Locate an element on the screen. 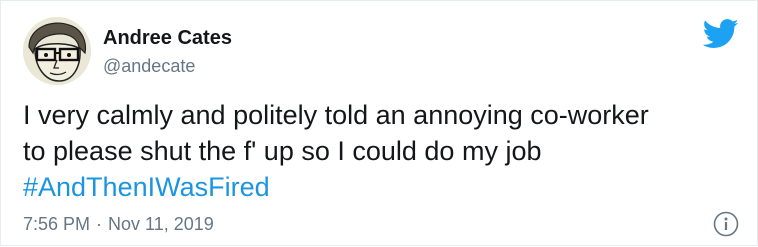 The height and width of the screenshot is (247, 758). tweet-date: Nov 11, 2019 is located at coordinates (161, 224).